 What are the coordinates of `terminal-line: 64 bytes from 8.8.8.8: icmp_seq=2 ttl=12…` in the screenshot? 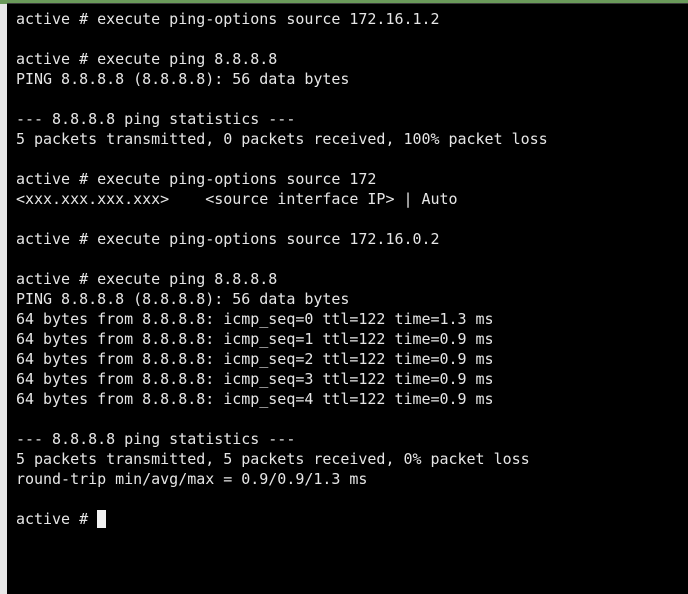 It's located at (255, 359).